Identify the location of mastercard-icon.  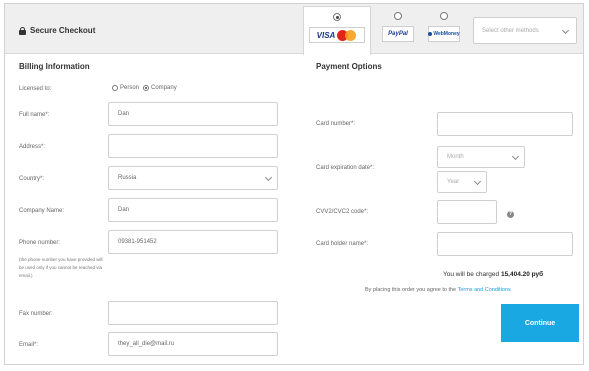
(347, 35).